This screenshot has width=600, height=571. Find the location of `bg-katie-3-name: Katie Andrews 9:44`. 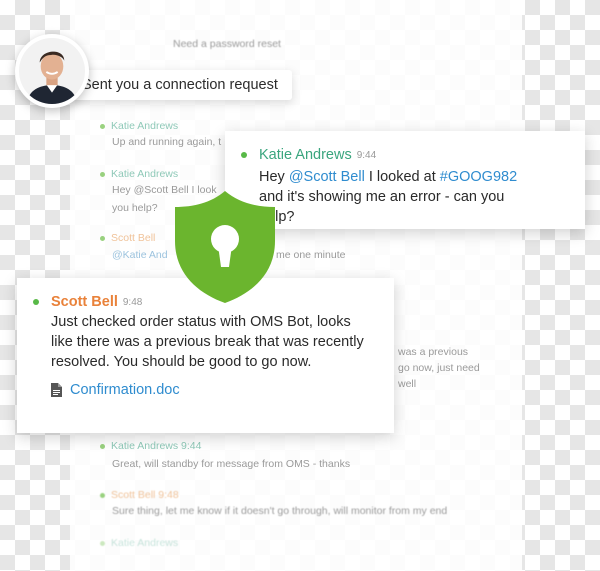

bg-katie-3-name: Katie Andrews 9:44 is located at coordinates (150, 446).